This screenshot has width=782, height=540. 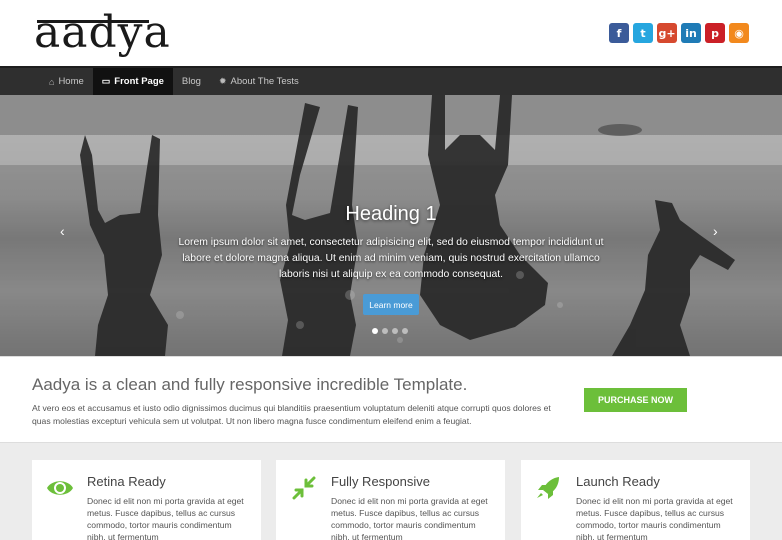 What do you see at coordinates (391, 214) in the screenshot?
I see `slide-heading: Heading 1` at bounding box center [391, 214].